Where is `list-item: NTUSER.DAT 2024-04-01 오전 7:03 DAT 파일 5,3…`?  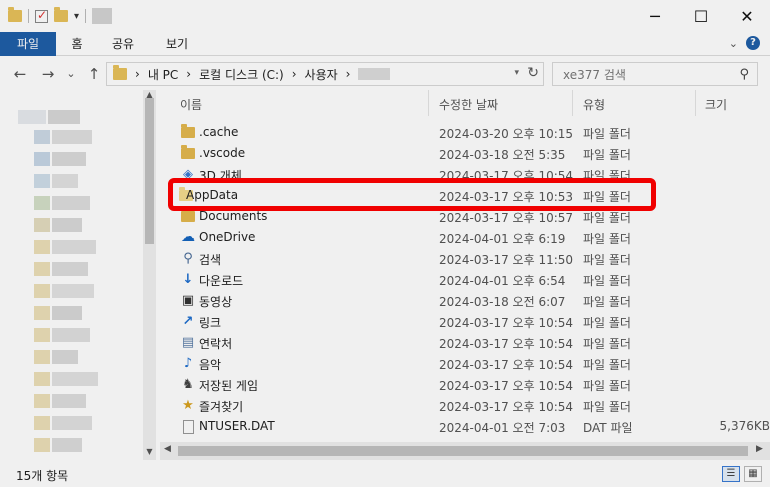 list-item: NTUSER.DAT 2024-04-01 오전 7:03 DAT 파일 5,3… is located at coordinates (465, 426).